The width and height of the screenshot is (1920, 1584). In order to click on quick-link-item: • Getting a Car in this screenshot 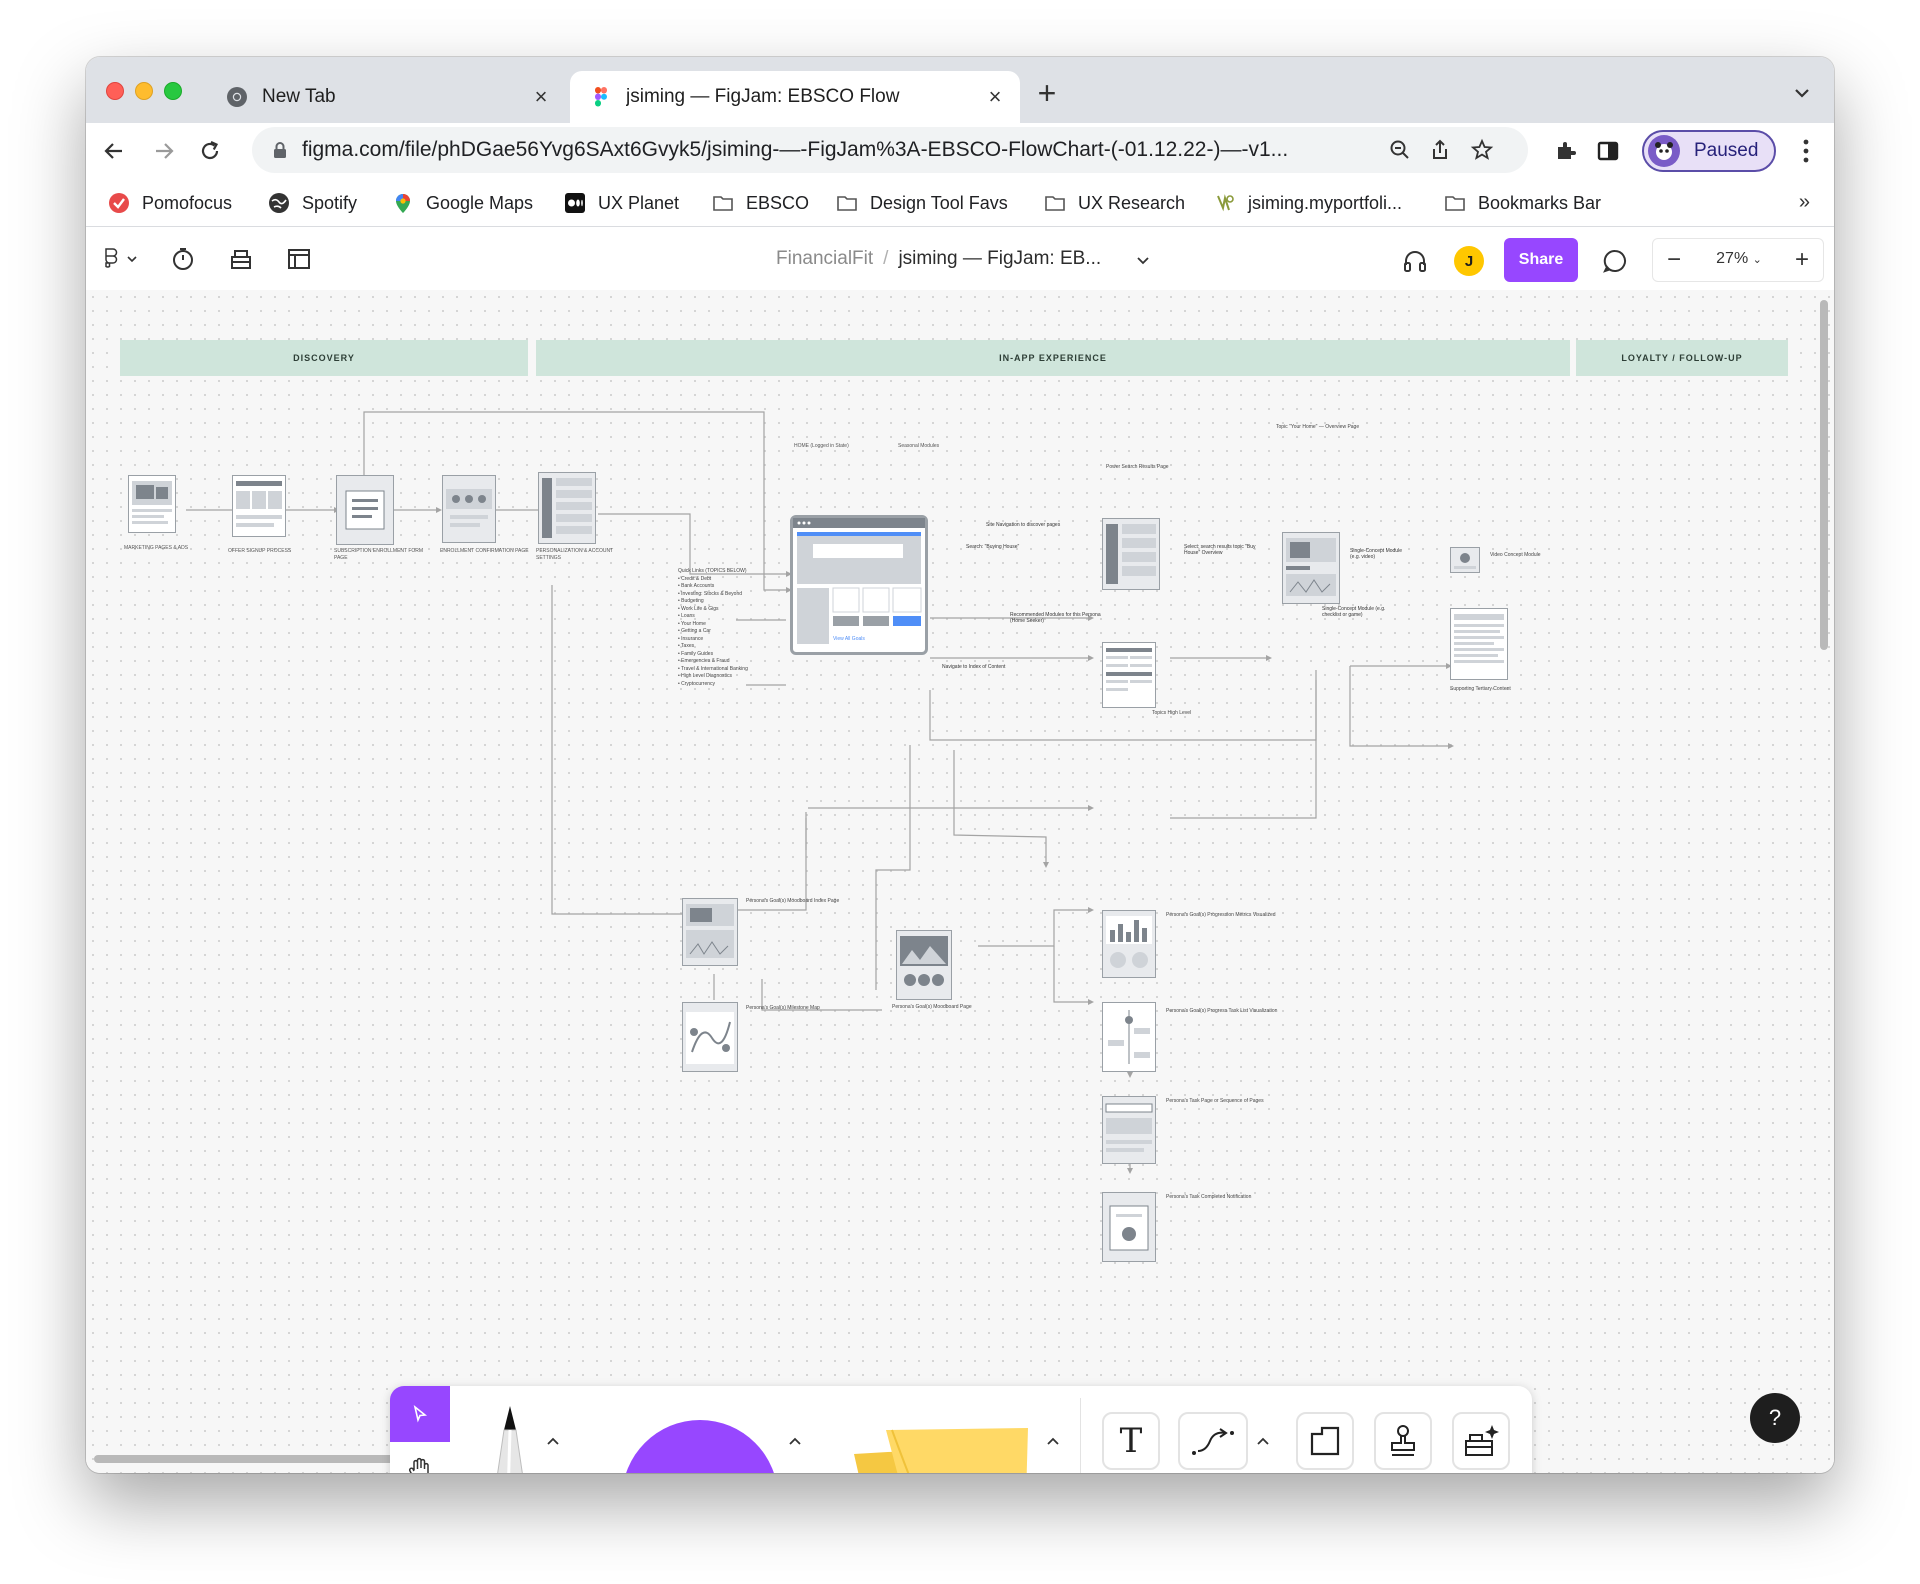, I will do `click(694, 631)`.